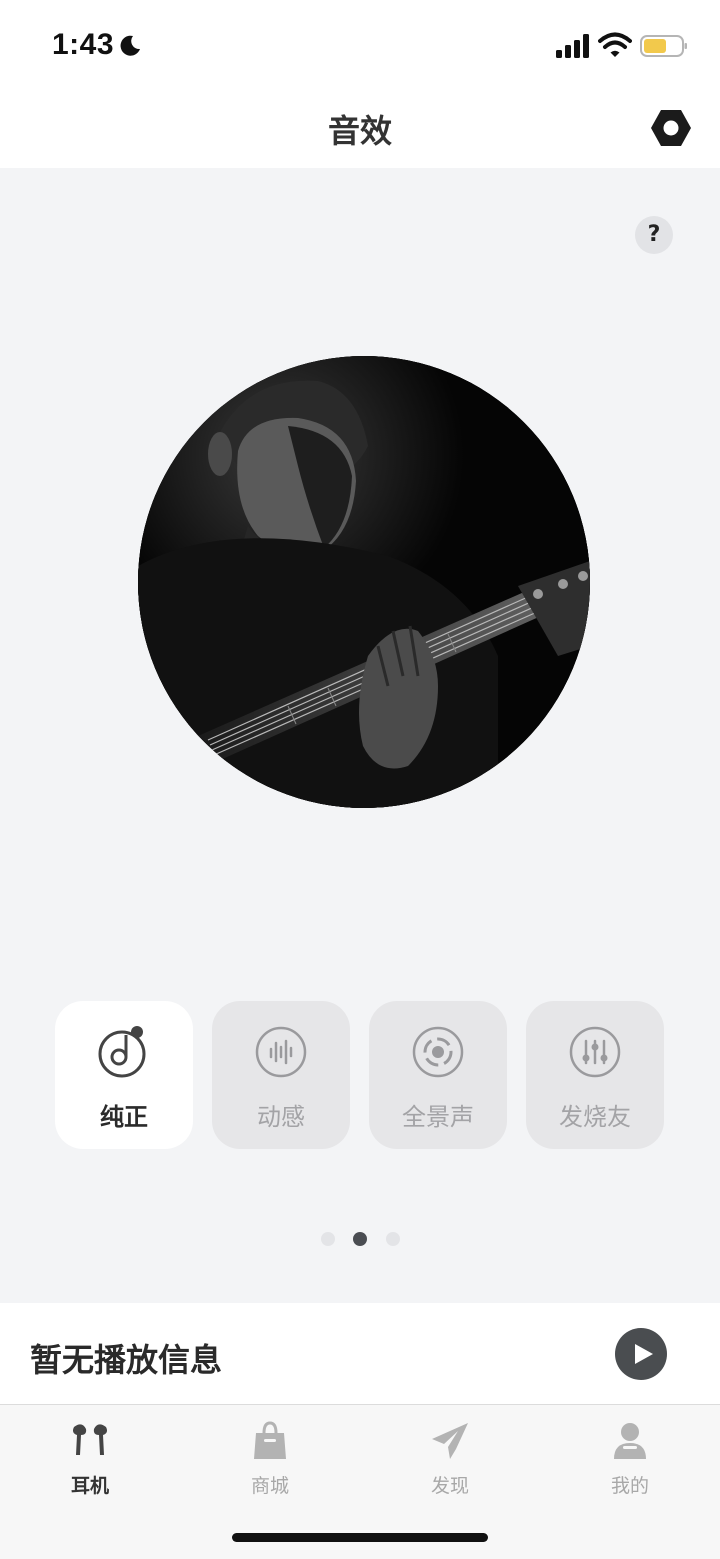 Image resolution: width=720 pixels, height=1559 pixels. Describe the element at coordinates (360, 45) in the screenshot. I see `status-bar: 1:43` at that location.